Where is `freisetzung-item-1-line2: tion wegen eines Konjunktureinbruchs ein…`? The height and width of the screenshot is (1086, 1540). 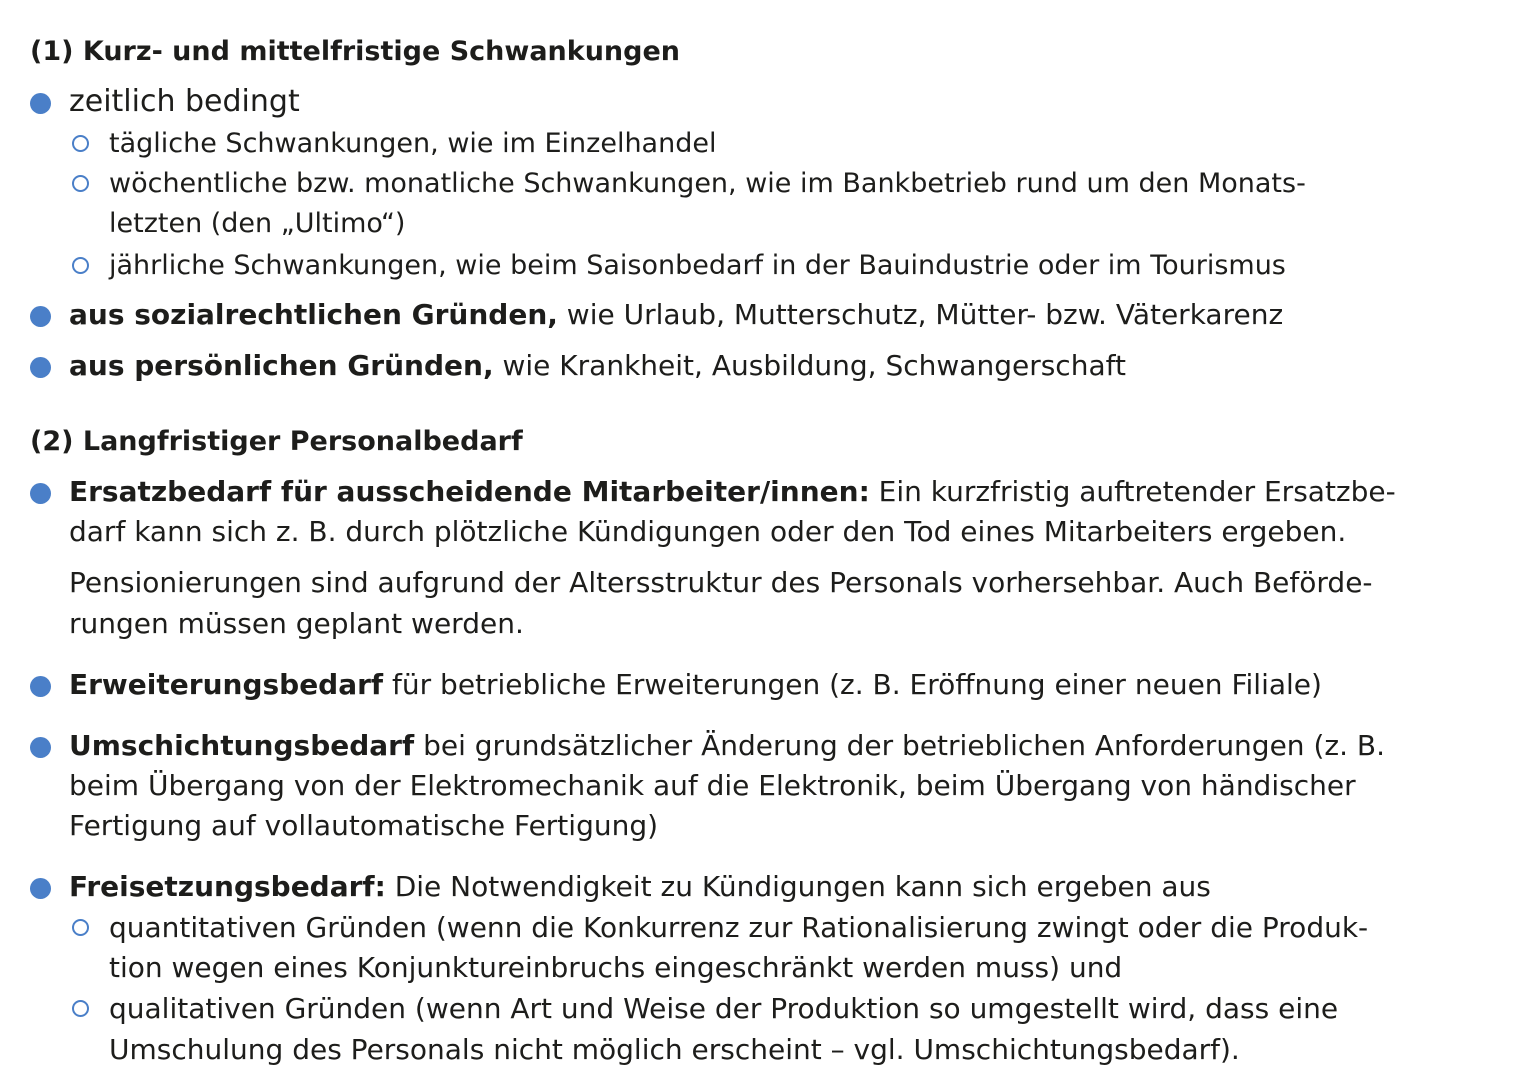
freisetzung-item-1-line2: tion wegen eines Konjunktureinbruchs ein… is located at coordinates (616, 967).